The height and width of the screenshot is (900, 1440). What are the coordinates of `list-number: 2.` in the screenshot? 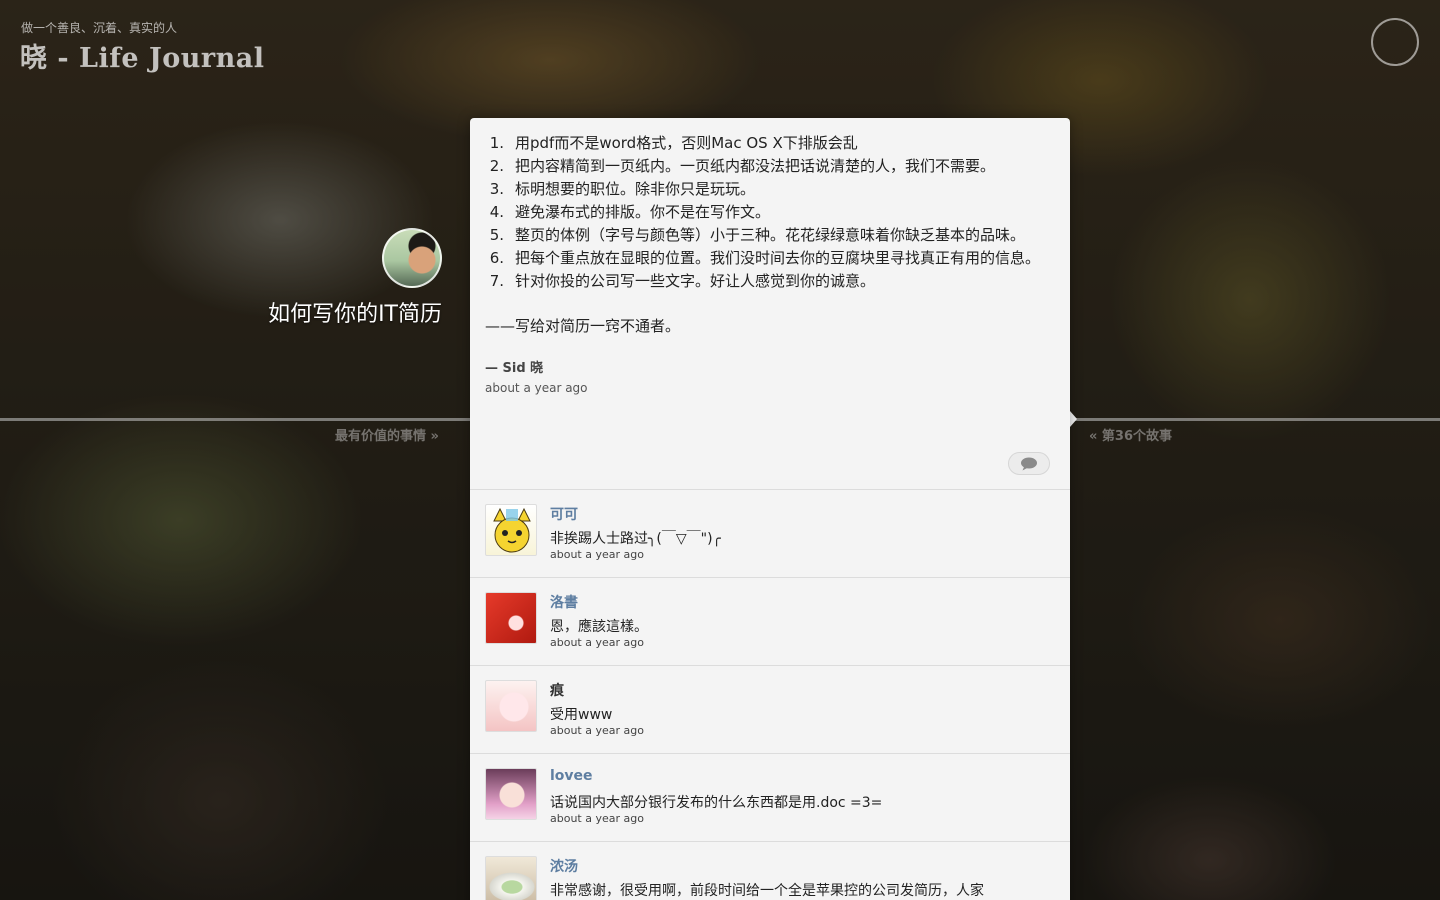 It's located at (496, 166).